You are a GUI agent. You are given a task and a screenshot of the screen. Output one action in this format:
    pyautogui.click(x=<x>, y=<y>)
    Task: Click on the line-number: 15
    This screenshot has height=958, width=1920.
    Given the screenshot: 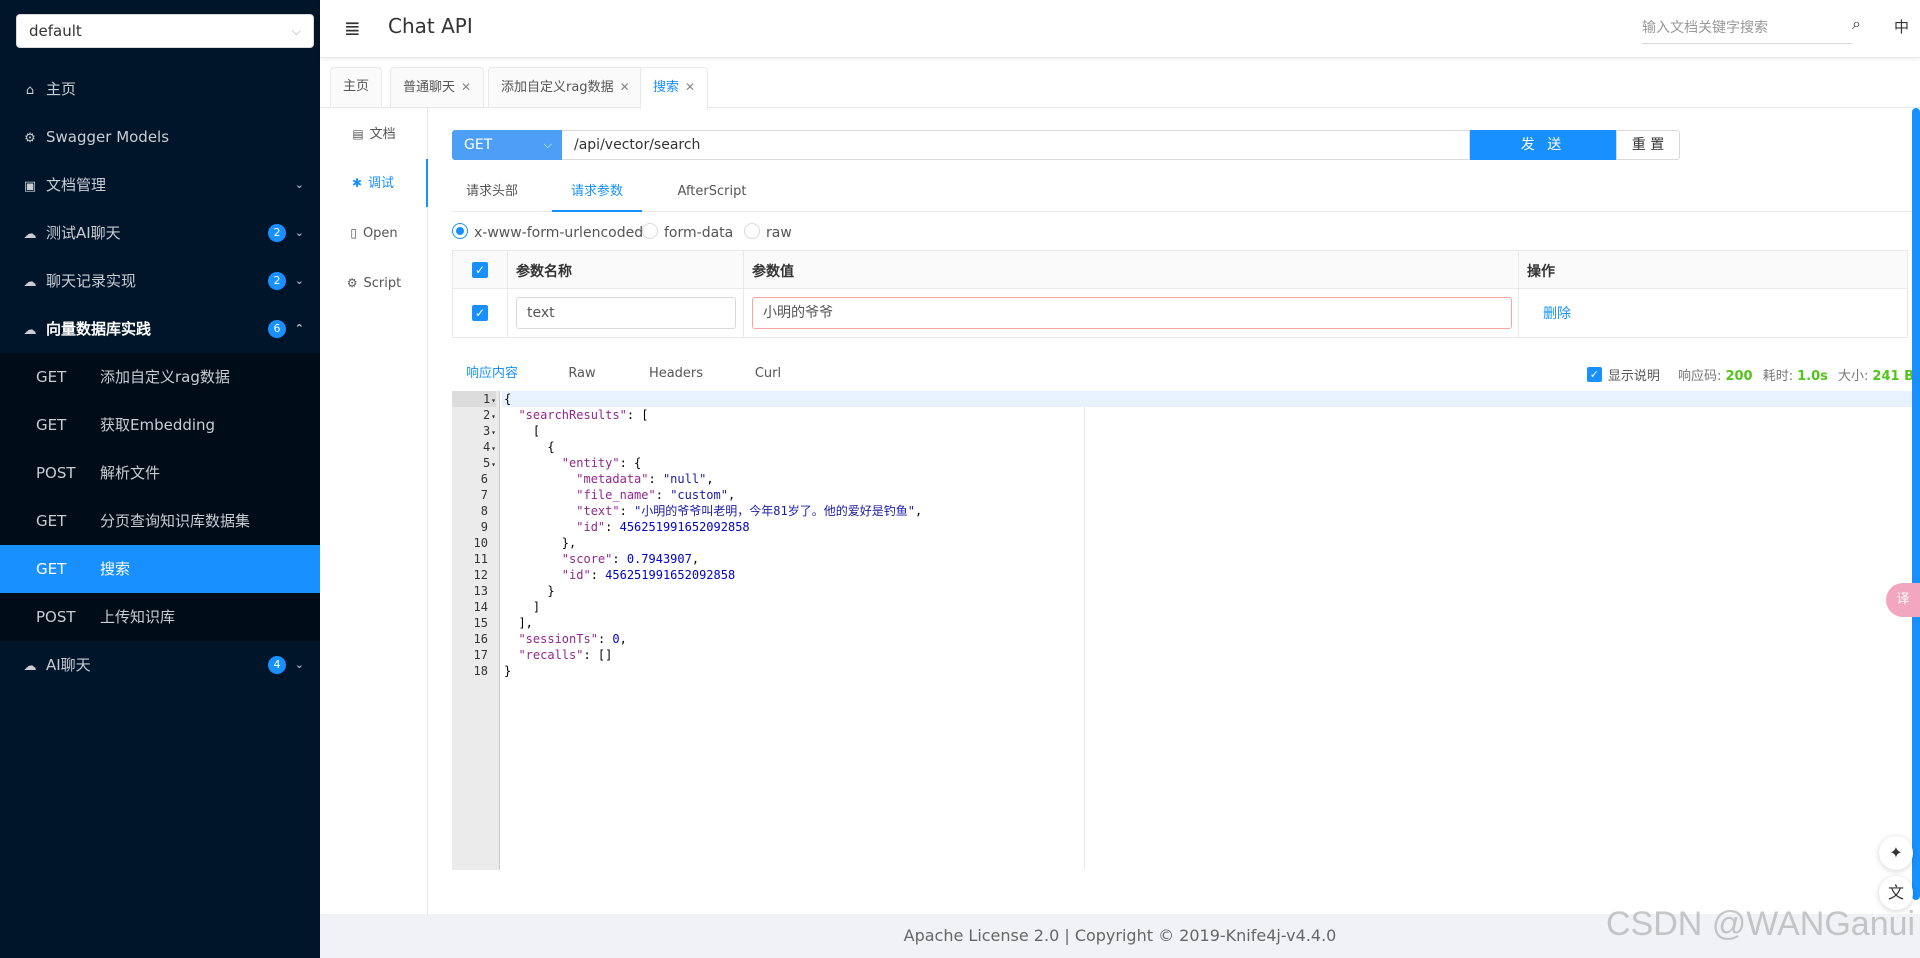 What is the action you would take?
    pyautogui.click(x=480, y=623)
    